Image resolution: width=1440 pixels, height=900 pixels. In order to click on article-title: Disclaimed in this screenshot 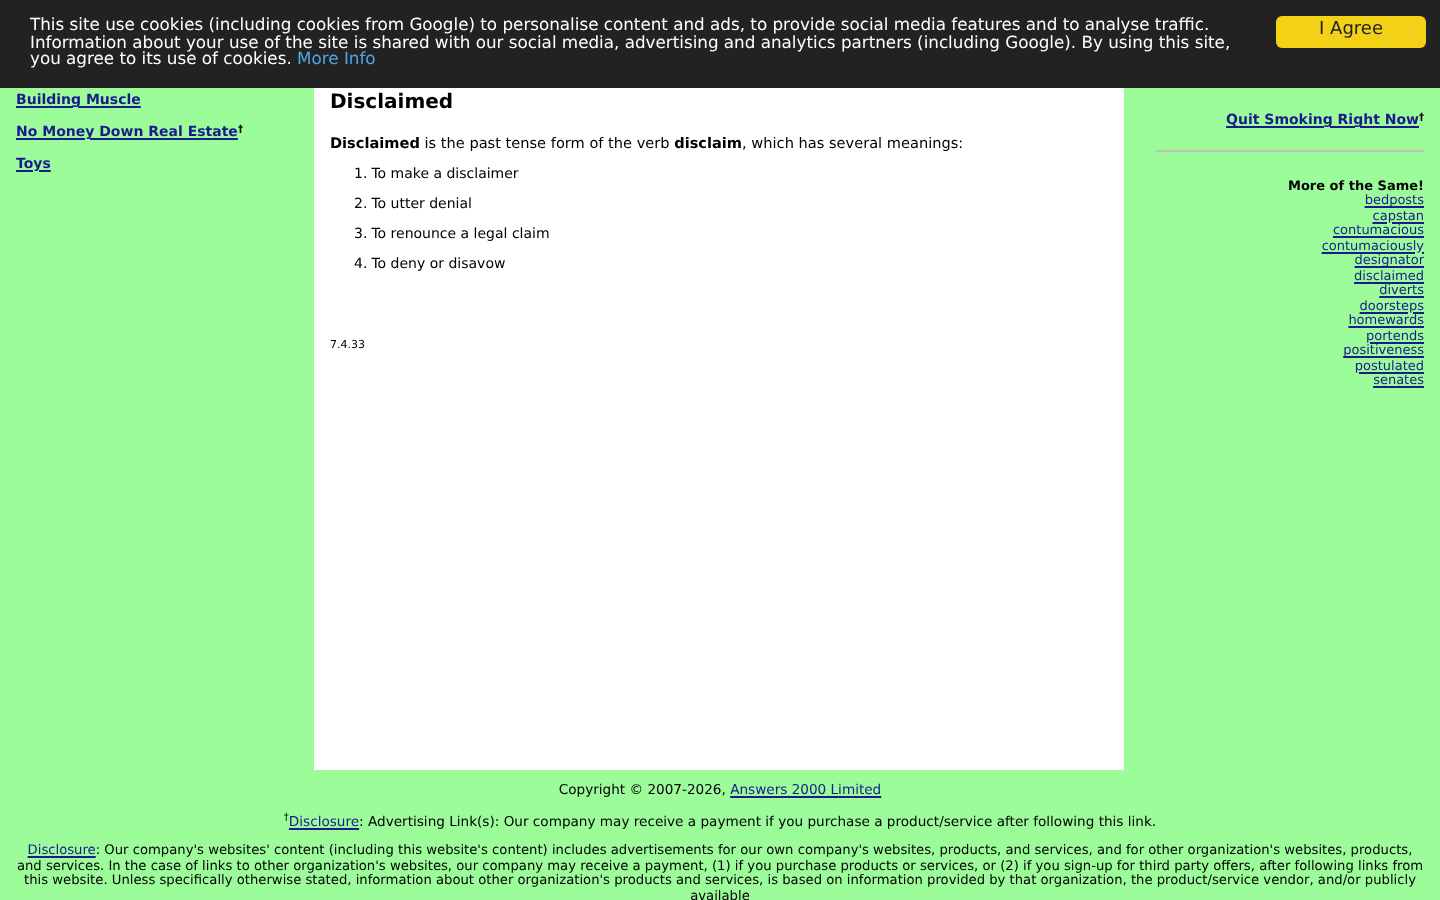, I will do `click(393, 104)`.